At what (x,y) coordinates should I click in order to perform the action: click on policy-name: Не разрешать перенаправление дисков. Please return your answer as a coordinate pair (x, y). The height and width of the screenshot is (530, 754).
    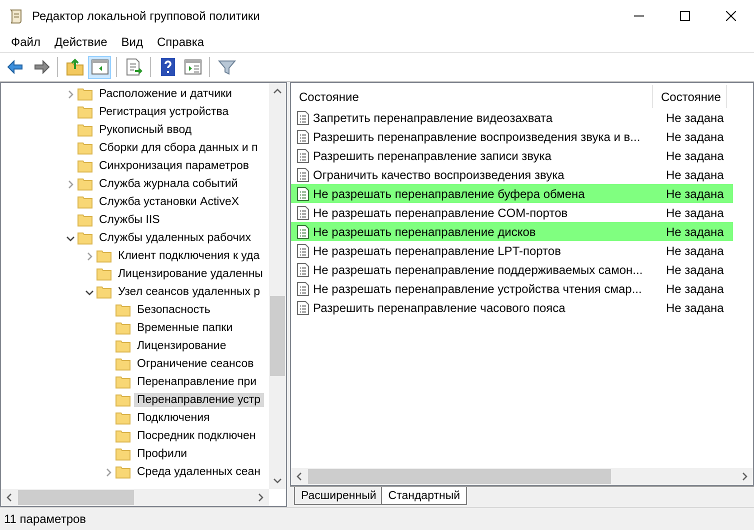
    Looking at the image, I should click on (425, 231).